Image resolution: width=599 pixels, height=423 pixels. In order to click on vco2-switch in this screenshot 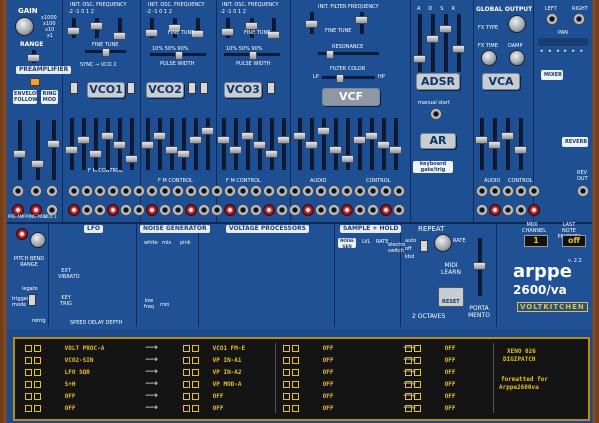, I will do `click(204, 88)`.